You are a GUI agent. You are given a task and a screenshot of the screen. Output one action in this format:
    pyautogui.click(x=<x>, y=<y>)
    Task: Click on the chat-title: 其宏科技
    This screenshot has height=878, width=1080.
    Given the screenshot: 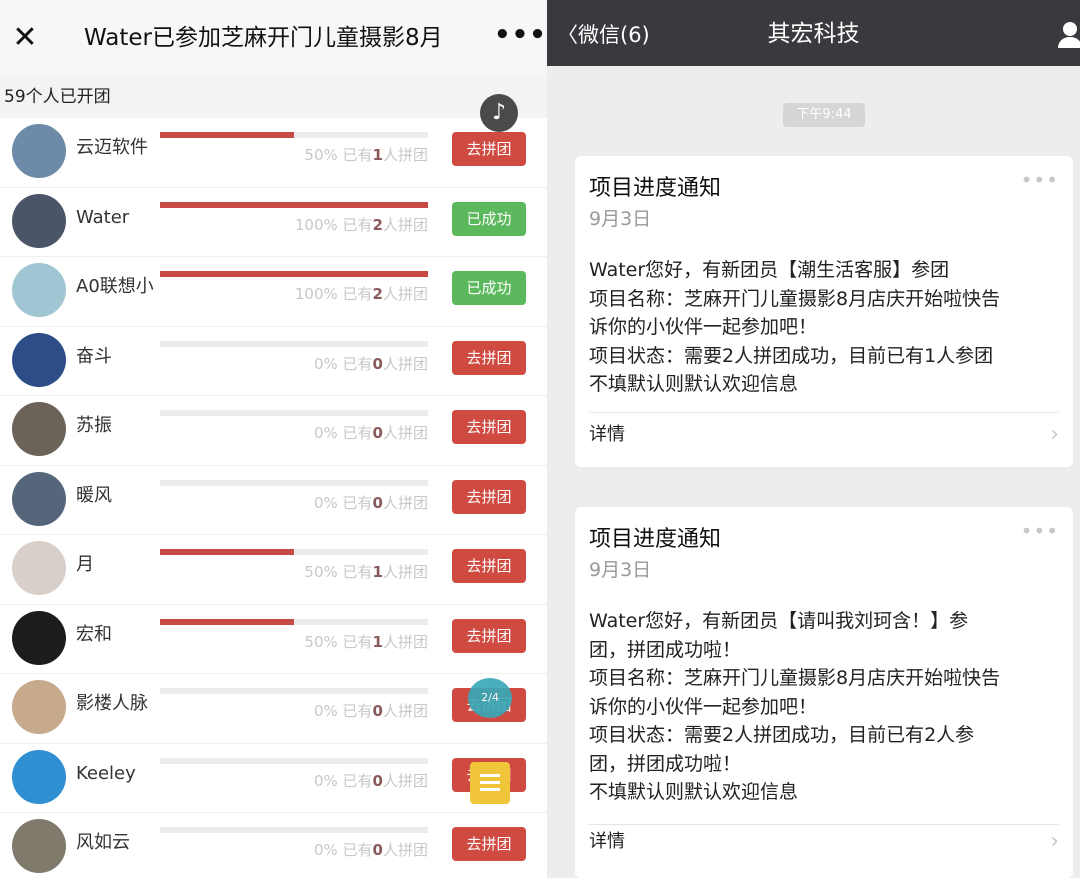 What is the action you would take?
    pyautogui.click(x=813, y=34)
    